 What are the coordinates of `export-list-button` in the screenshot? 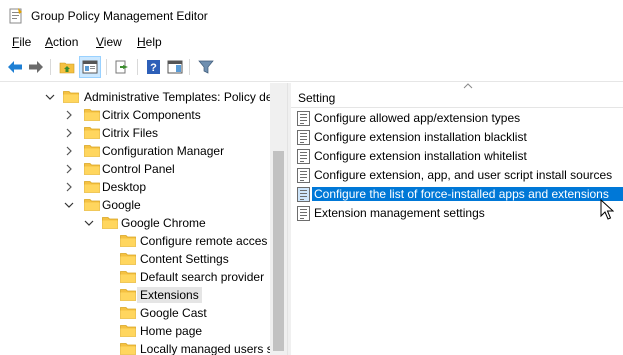 It's located at (123, 67).